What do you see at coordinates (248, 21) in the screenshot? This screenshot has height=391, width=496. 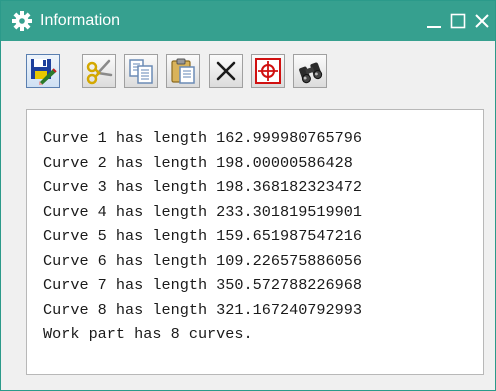 I see `title-bar: Information` at bounding box center [248, 21].